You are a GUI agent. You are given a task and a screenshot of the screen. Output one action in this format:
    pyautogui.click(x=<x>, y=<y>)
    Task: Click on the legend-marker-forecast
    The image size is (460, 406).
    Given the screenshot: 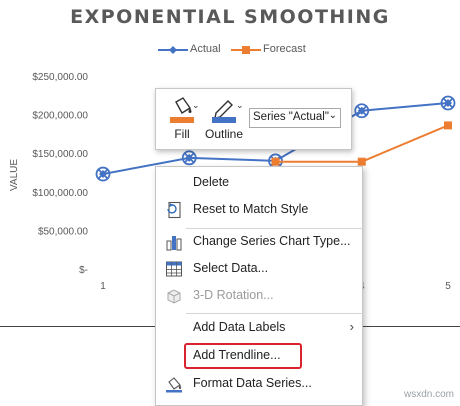 What is the action you would take?
    pyautogui.click(x=246, y=50)
    